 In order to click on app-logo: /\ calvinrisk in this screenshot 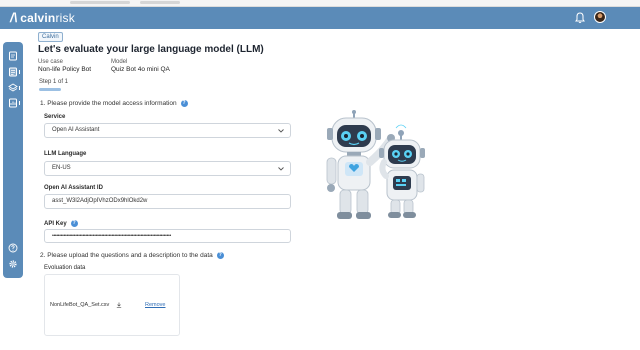, I will do `click(42, 18)`.